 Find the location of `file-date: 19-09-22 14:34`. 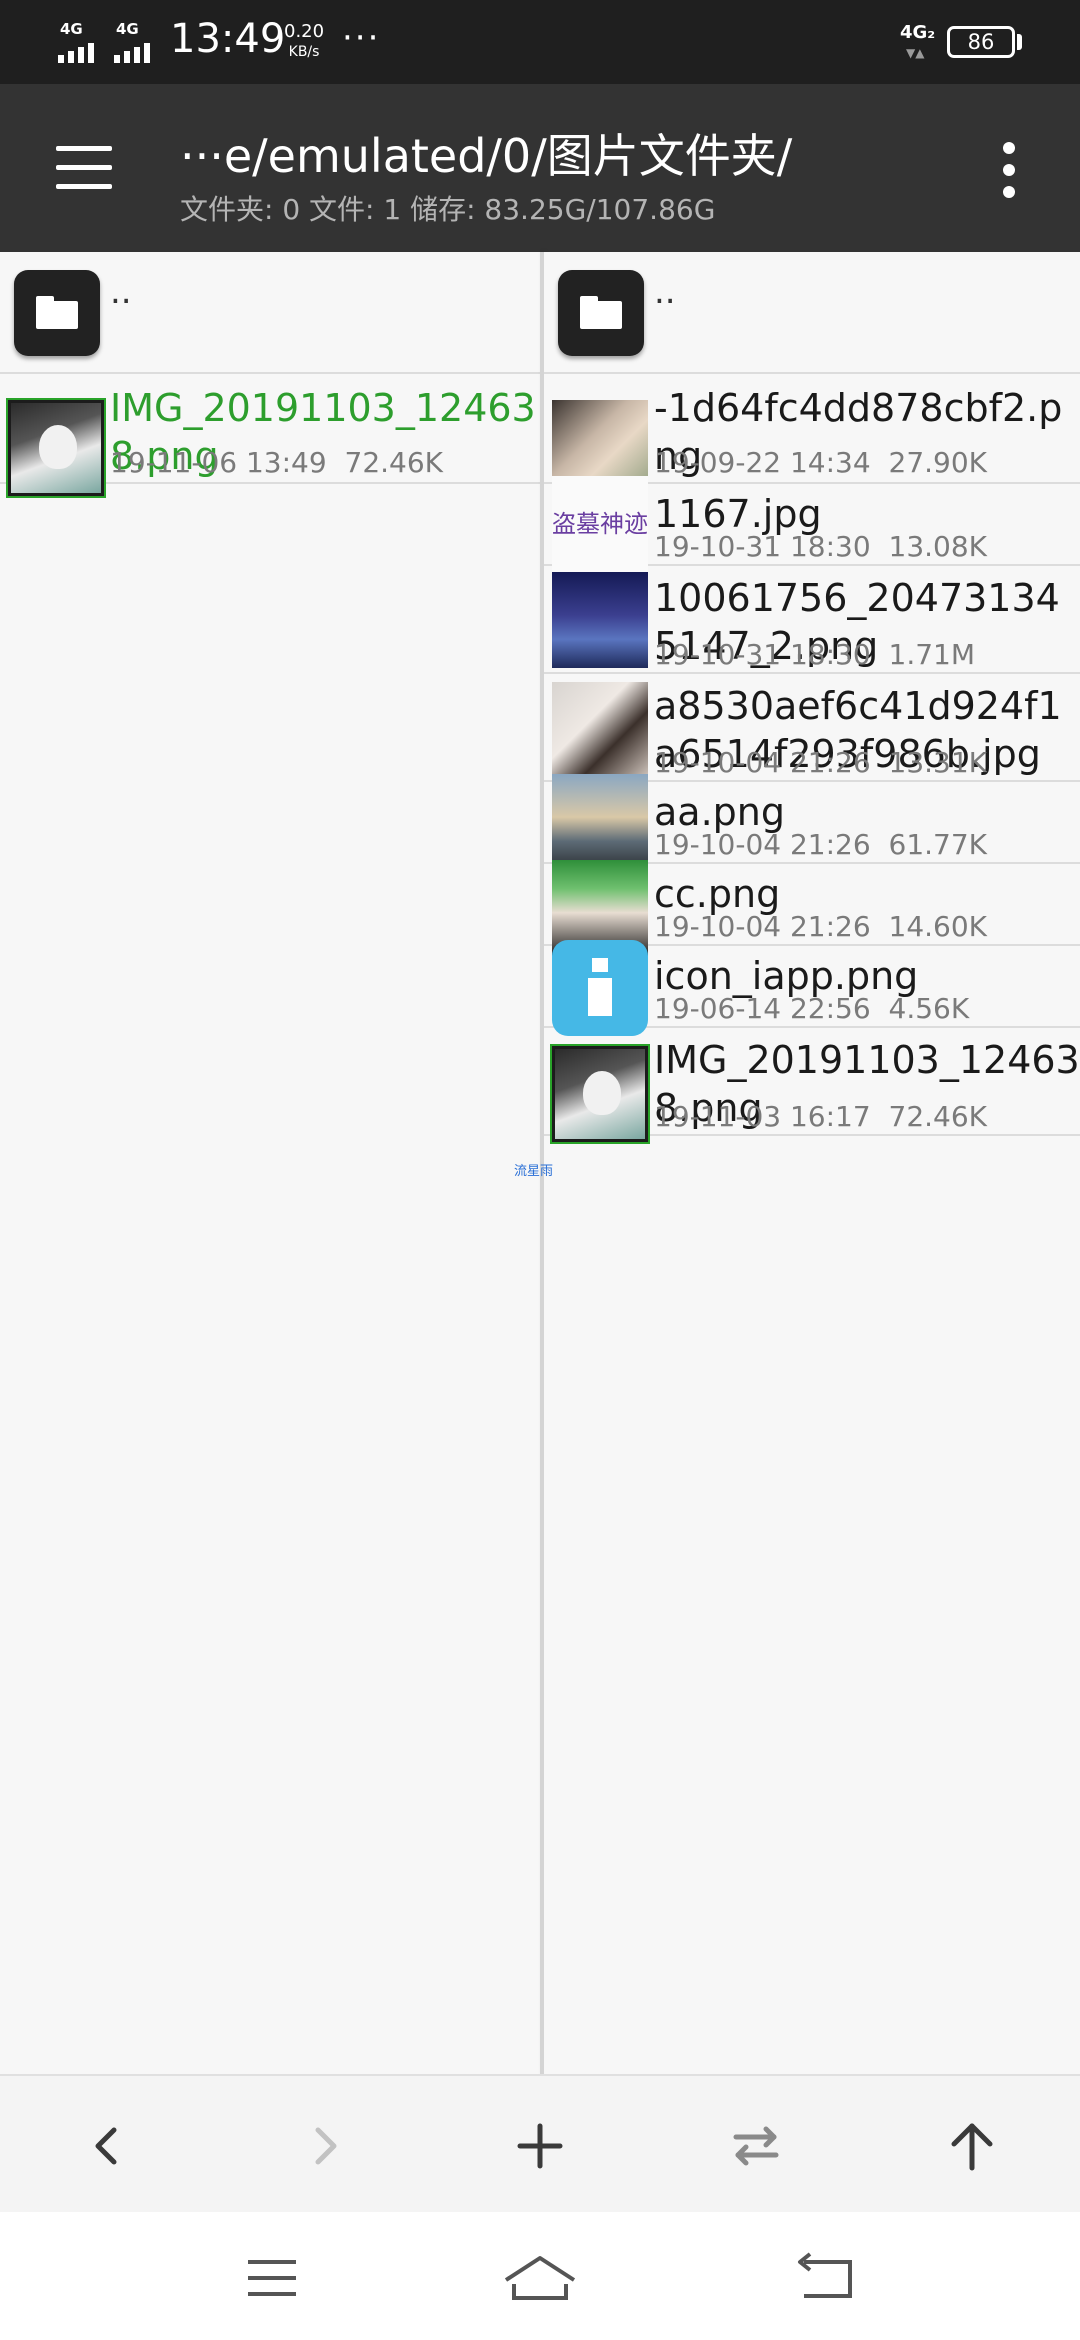

file-date: 19-09-22 14:34 is located at coordinates (762, 462).